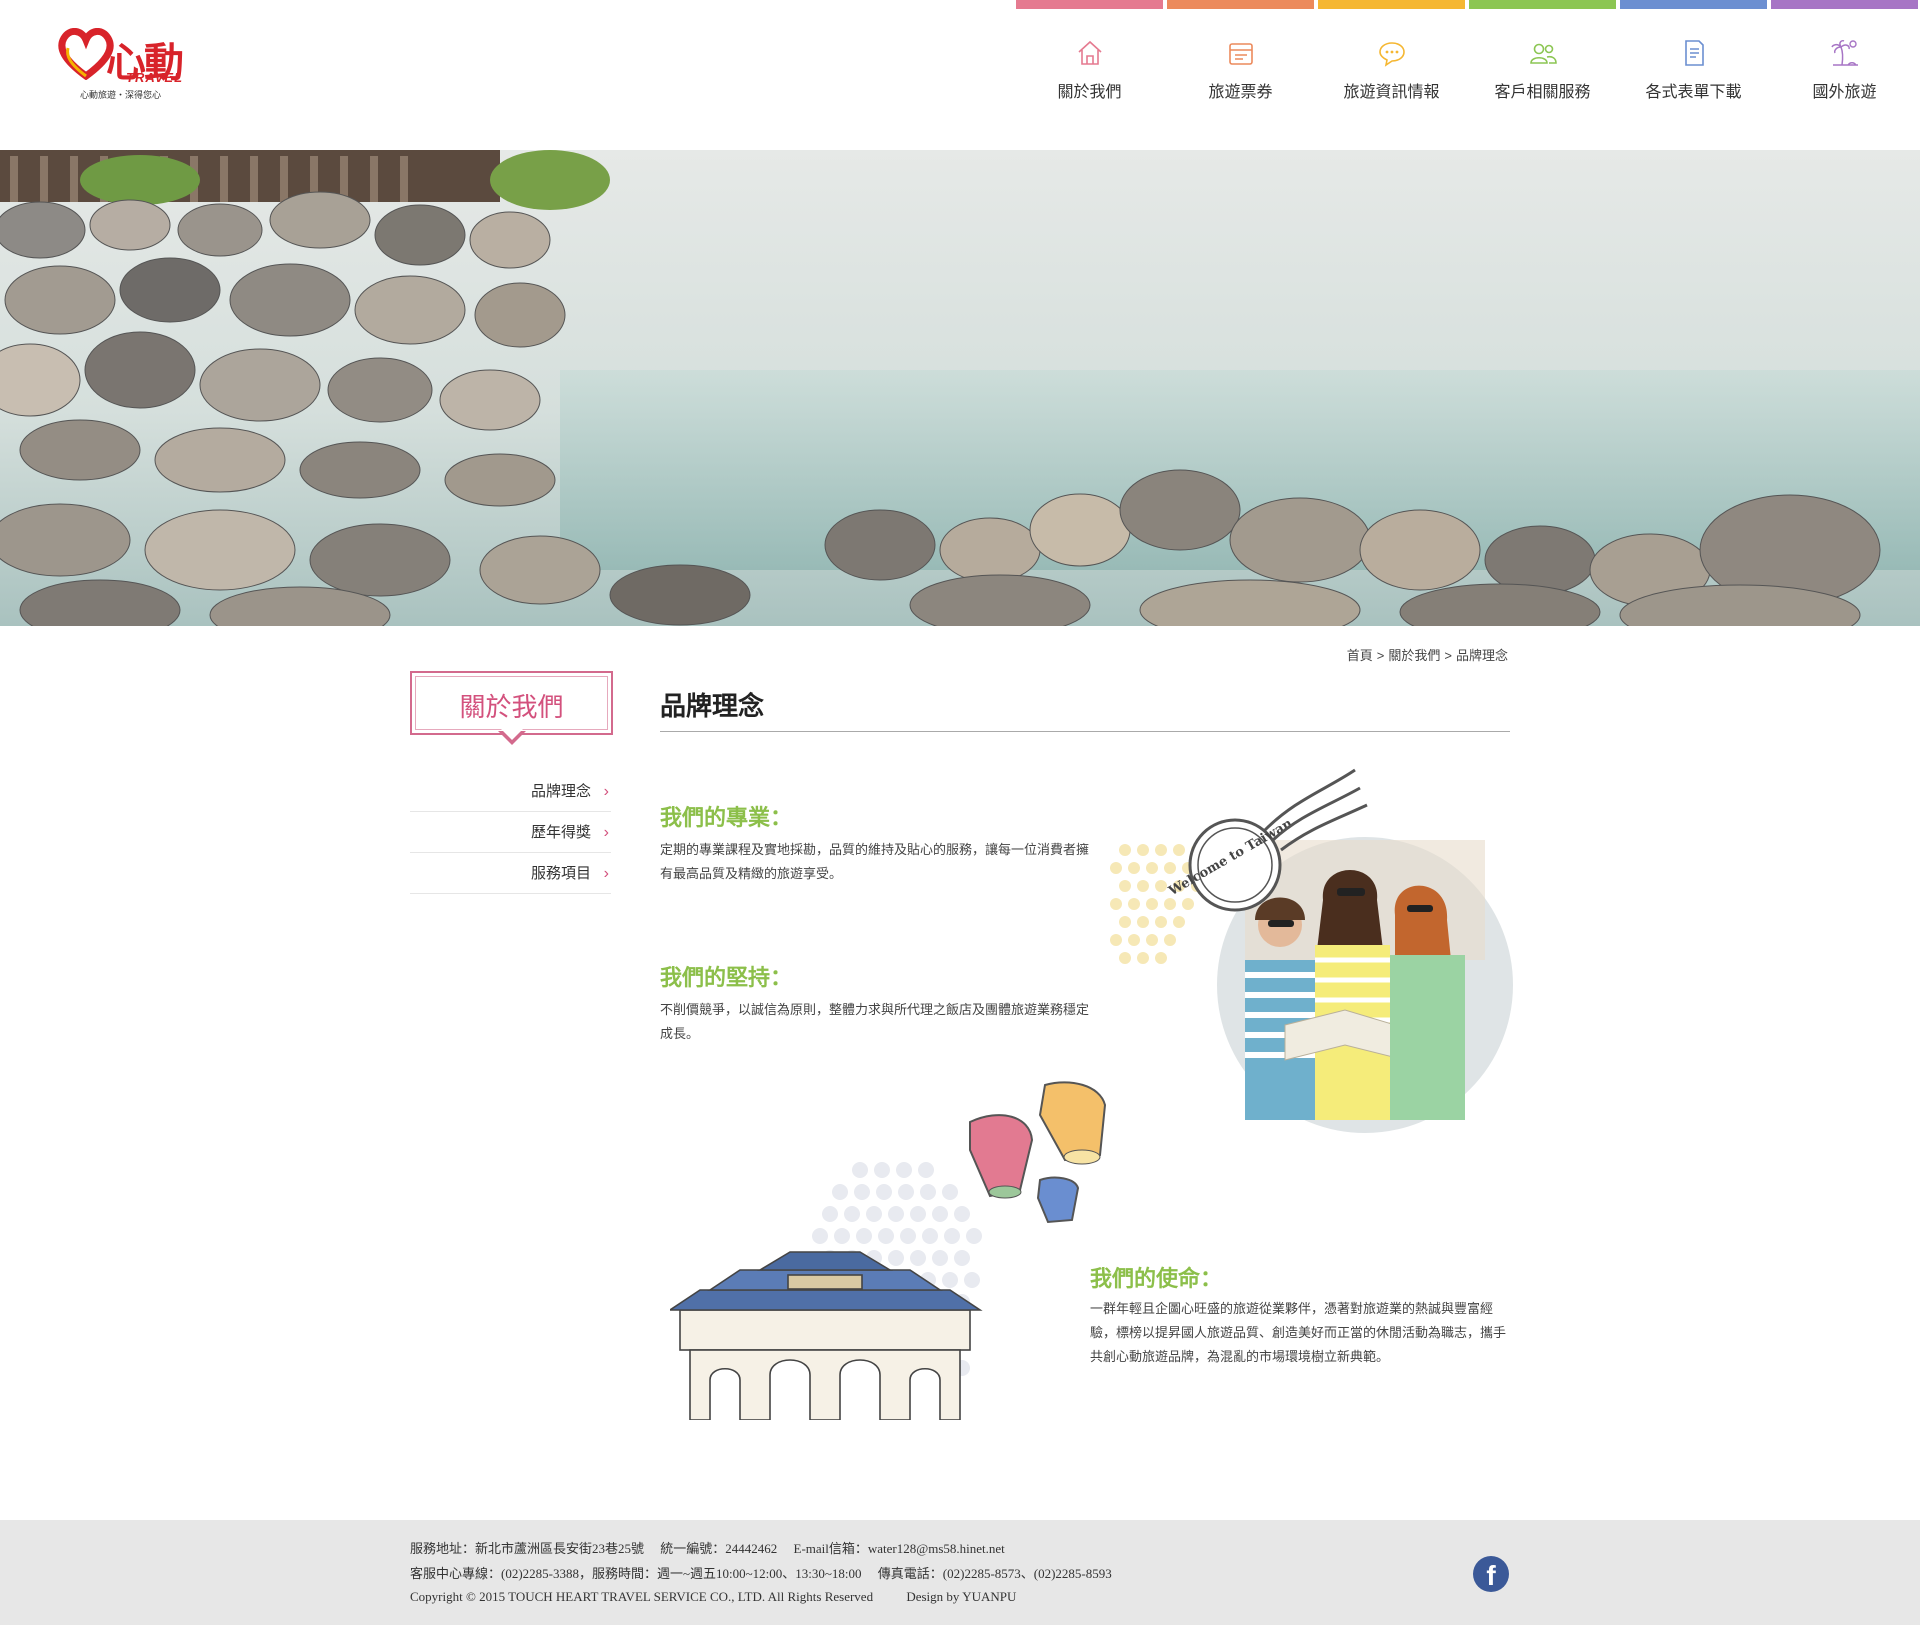 The width and height of the screenshot is (1920, 1625). Describe the element at coordinates (712, 707) in the screenshot. I see `page-title: 品牌理念` at that location.